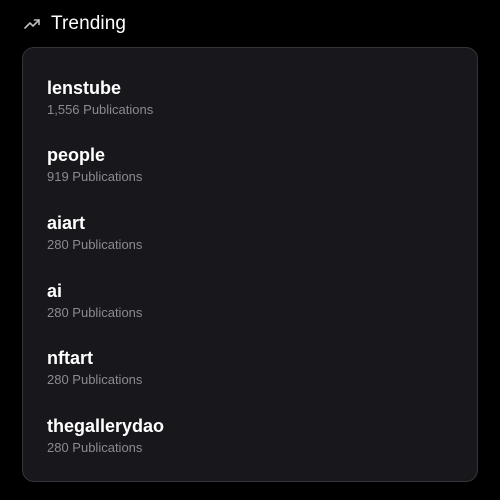 The height and width of the screenshot is (500, 500). I want to click on trending-item-lenstube: lenstube 1,556 Publications, so click(247, 102).